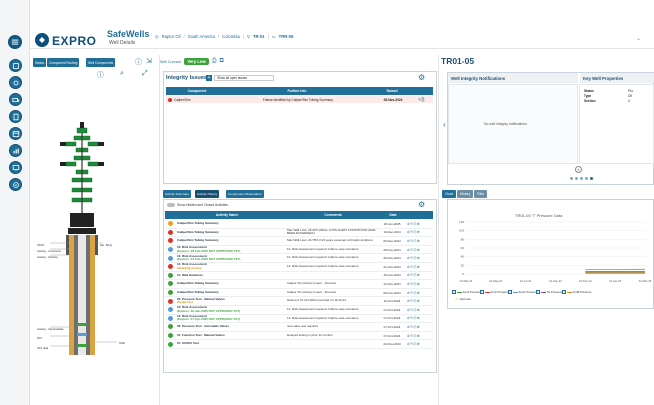 Image resolution: width=654 pixels, height=405 pixels. I want to click on wellbore-diagram, so click(83, 238).